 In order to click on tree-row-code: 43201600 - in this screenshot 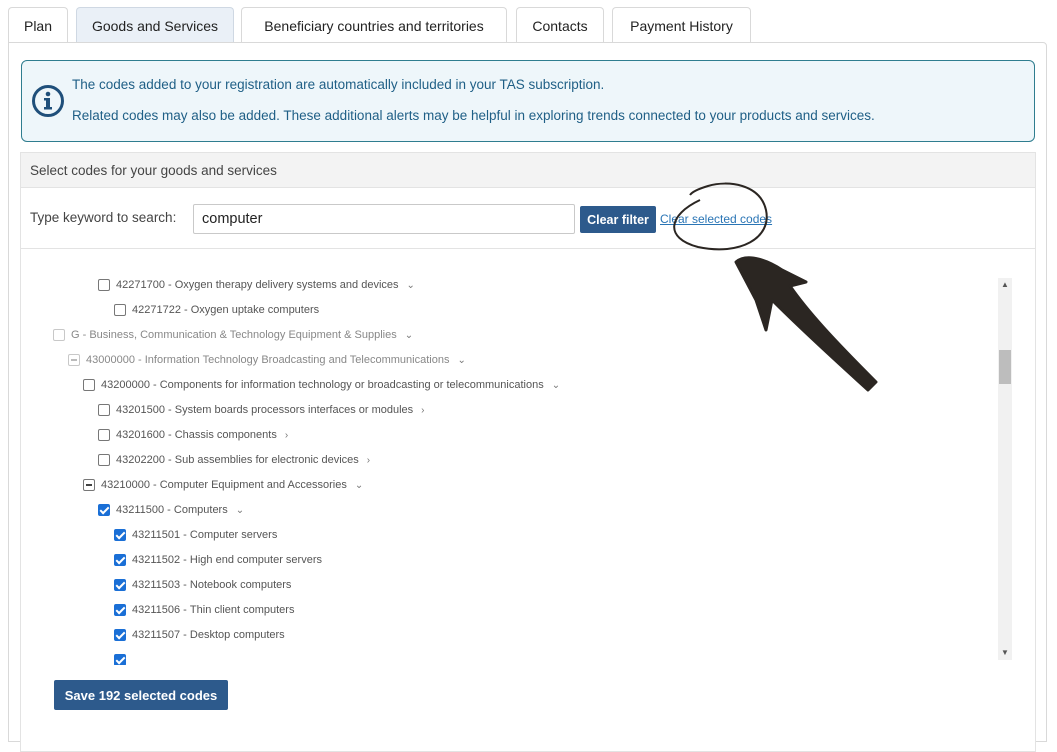, I will do `click(144, 435)`.